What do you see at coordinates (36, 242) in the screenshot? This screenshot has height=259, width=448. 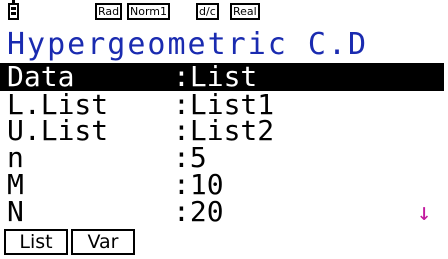 I see `f1-list-button: List` at bounding box center [36, 242].